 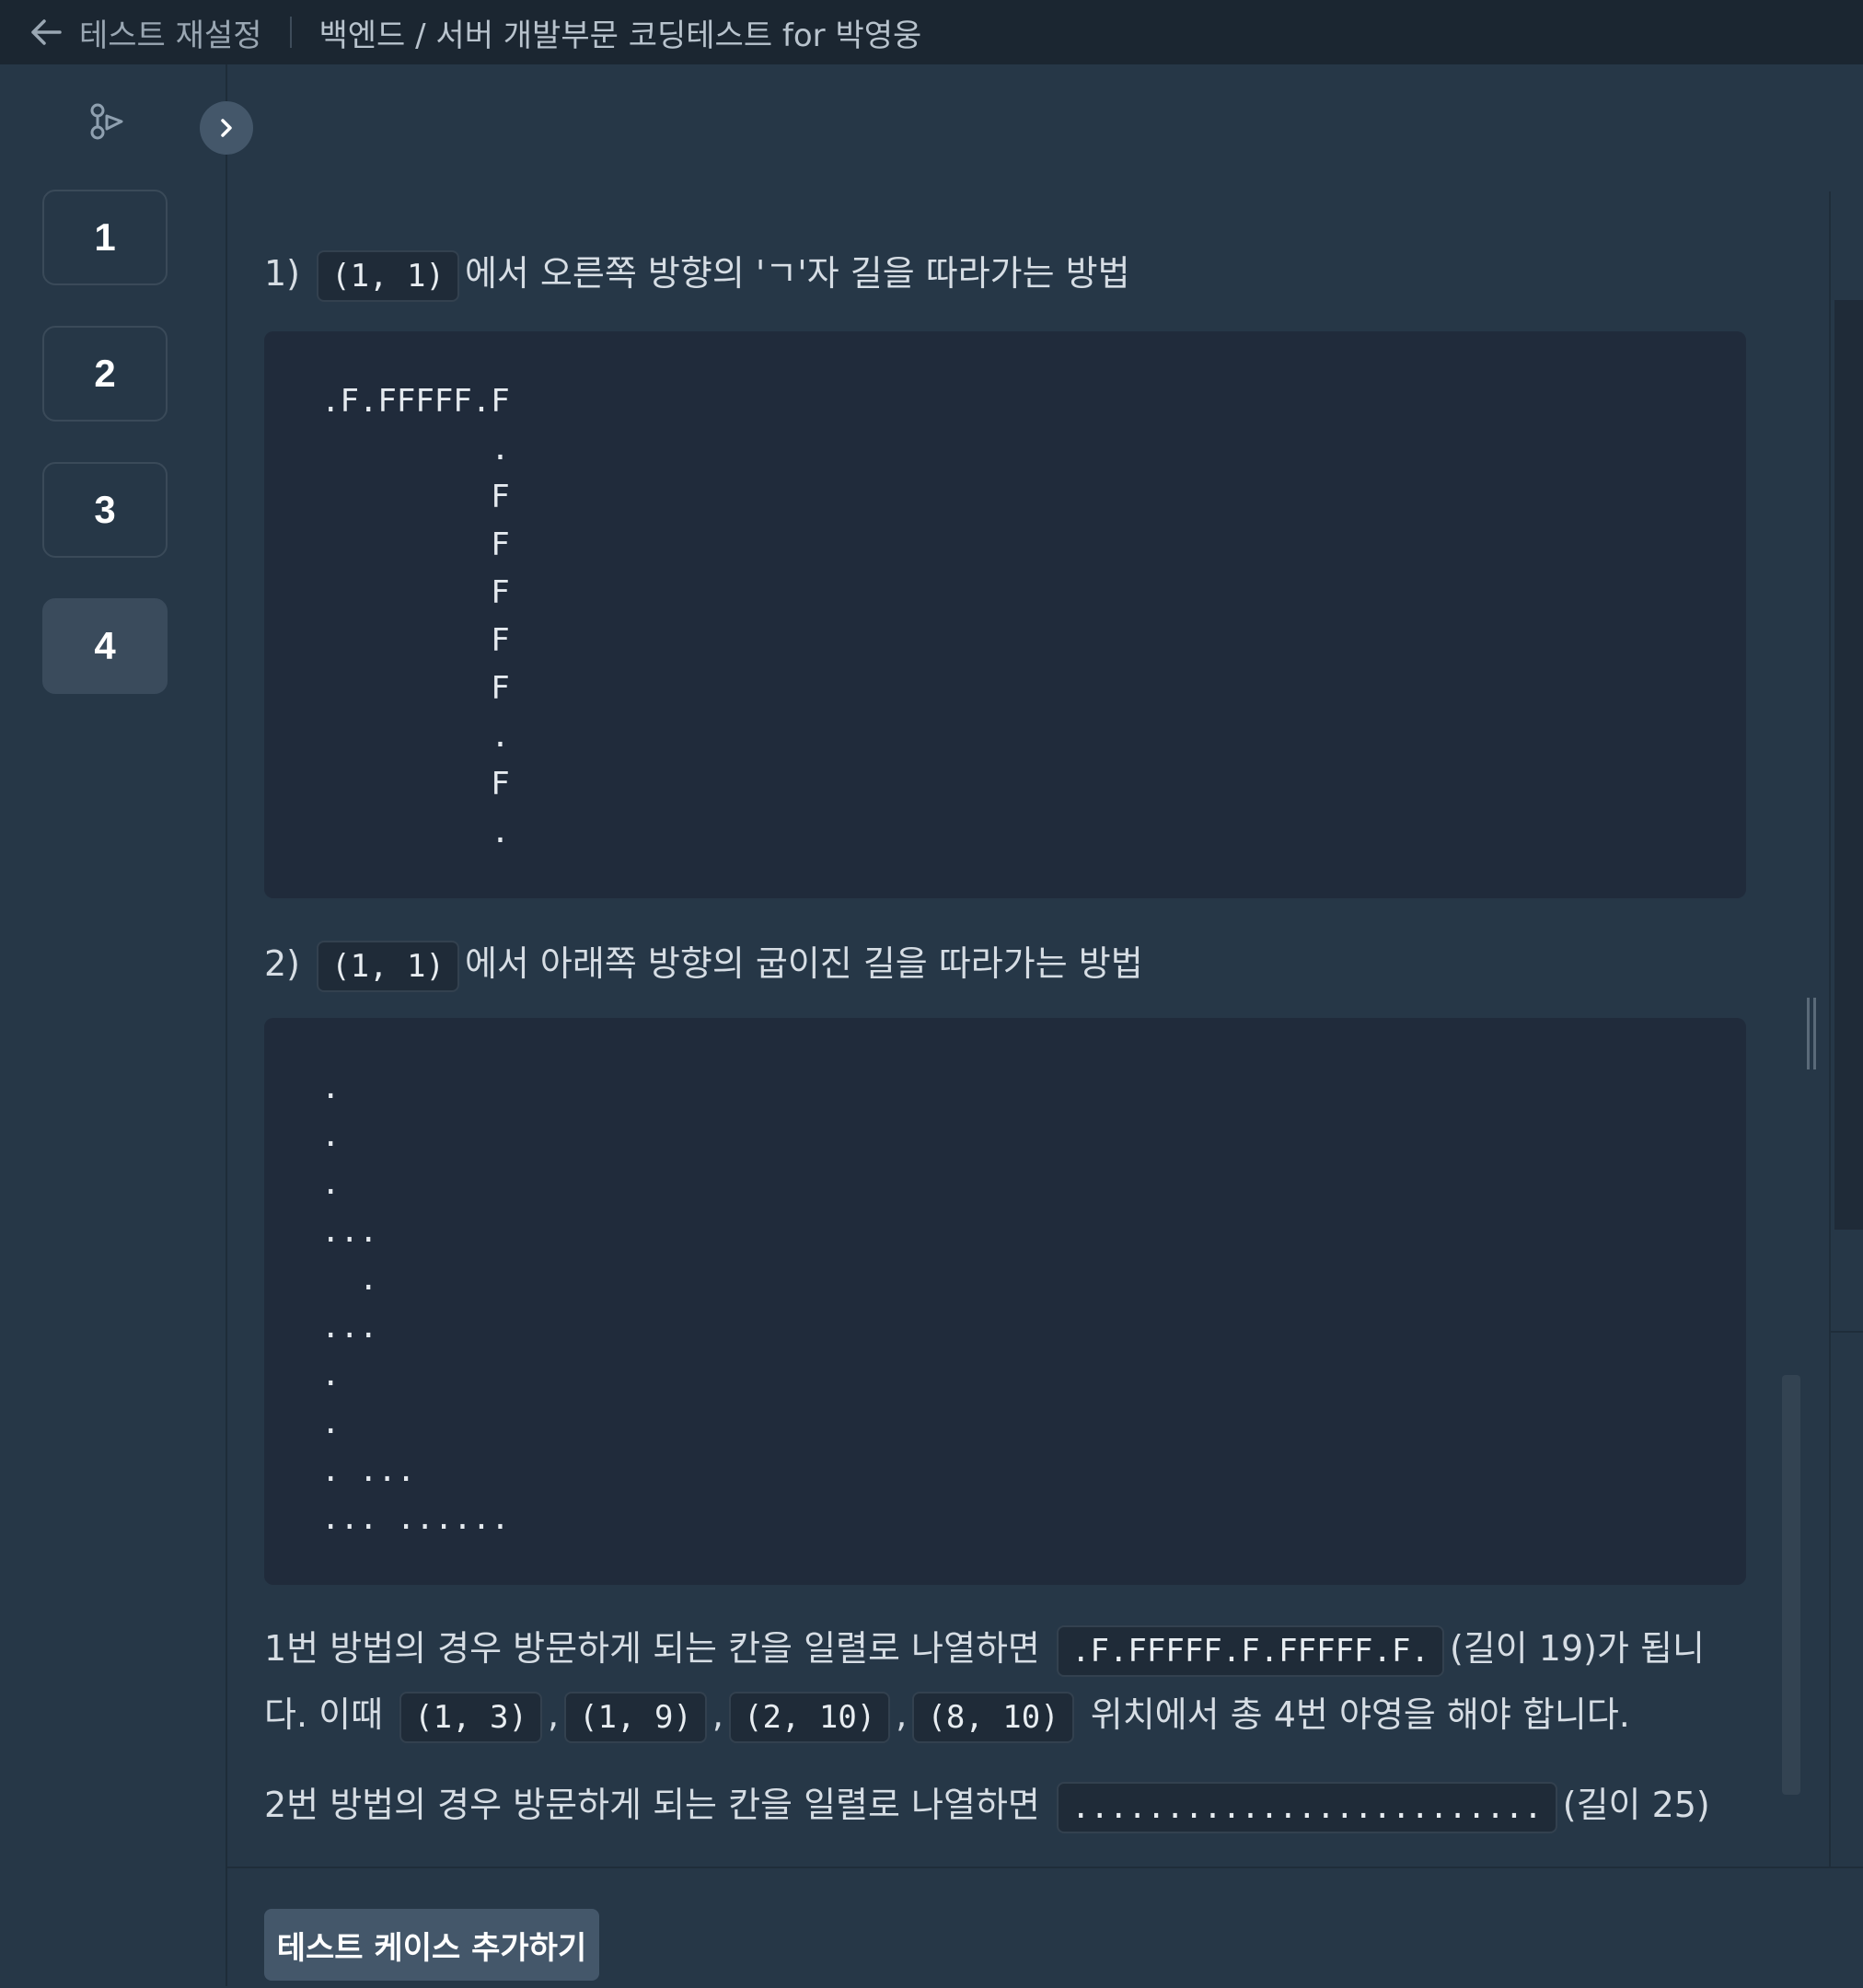 I want to click on right-panel, so click(x=1846, y=1029).